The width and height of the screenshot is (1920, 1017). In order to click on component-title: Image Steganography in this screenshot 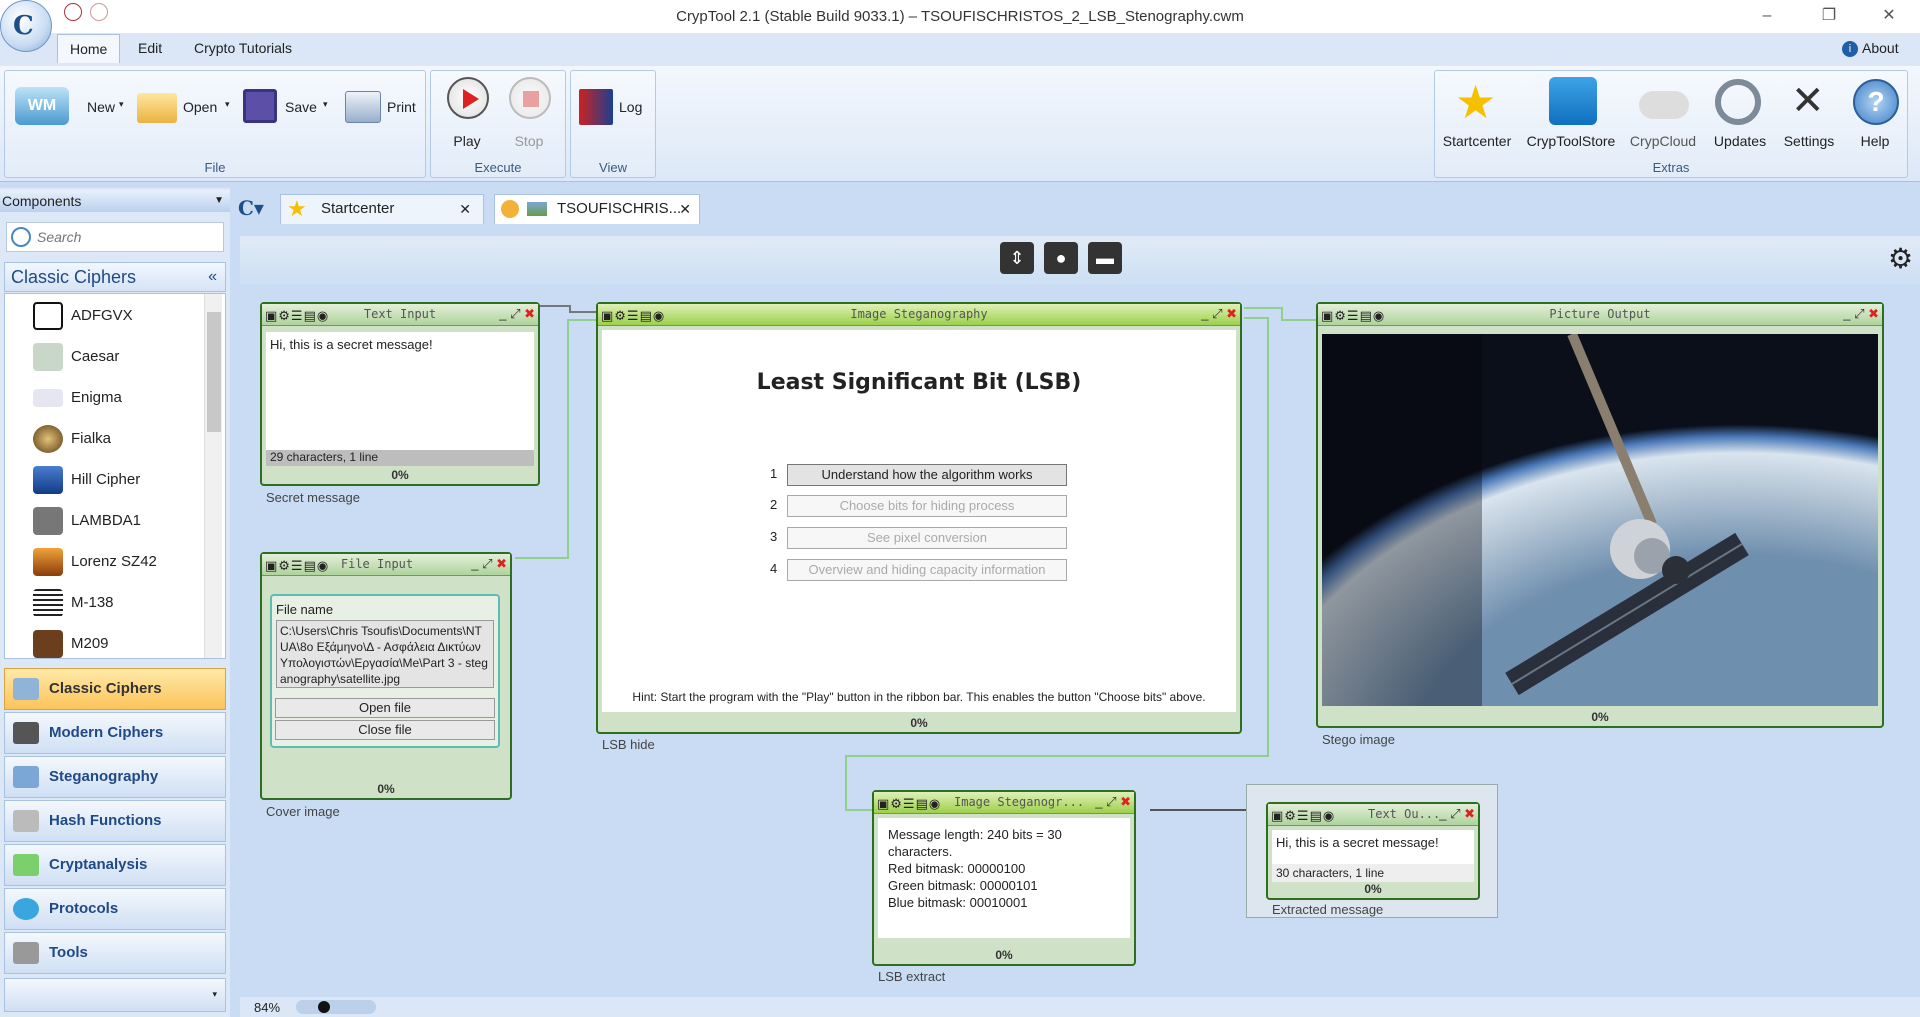, I will do `click(919, 314)`.